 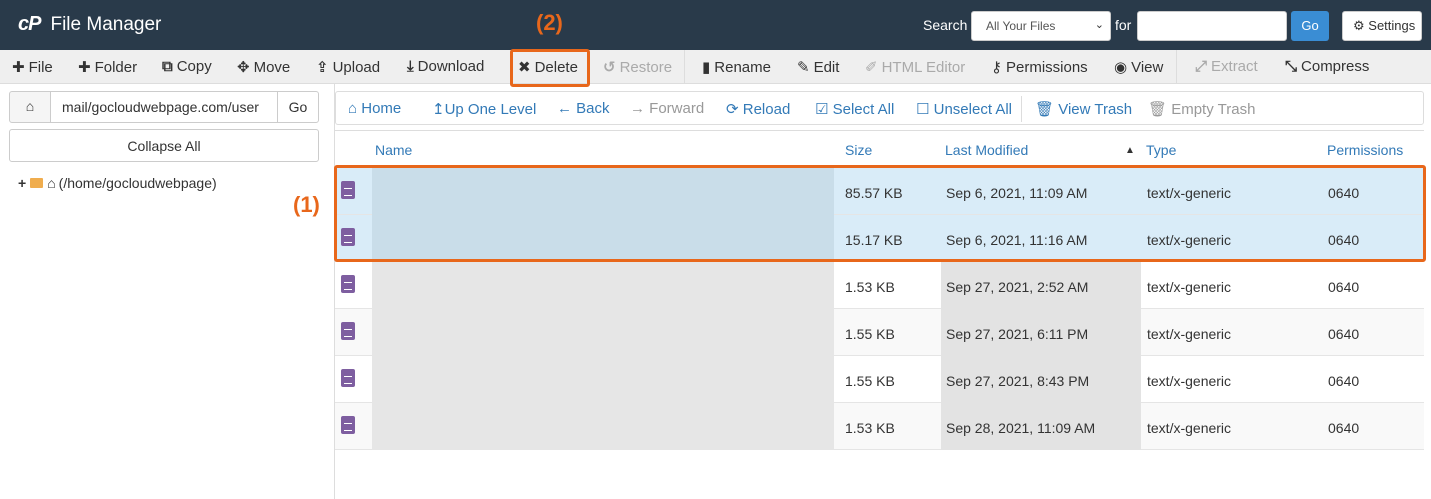 What do you see at coordinates (1021, 428) in the screenshot?
I see `file-modified: Sep 28, 2021, 11:09 AM` at bounding box center [1021, 428].